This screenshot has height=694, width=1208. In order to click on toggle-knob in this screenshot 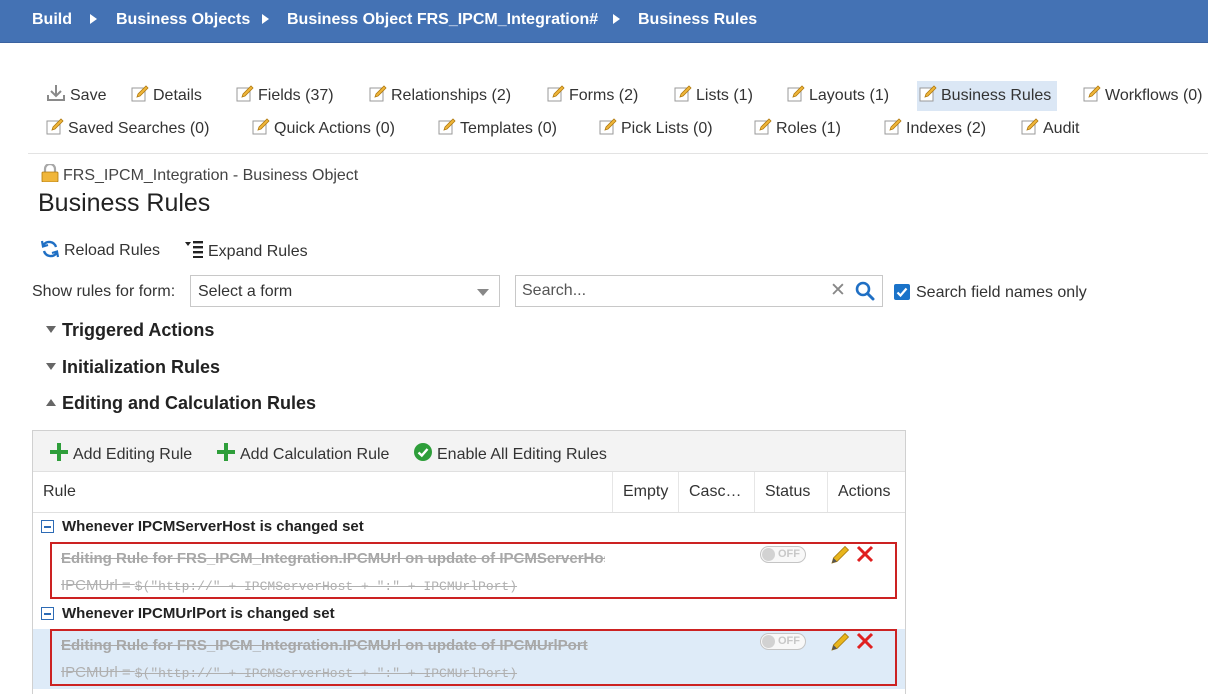, I will do `click(768, 554)`.